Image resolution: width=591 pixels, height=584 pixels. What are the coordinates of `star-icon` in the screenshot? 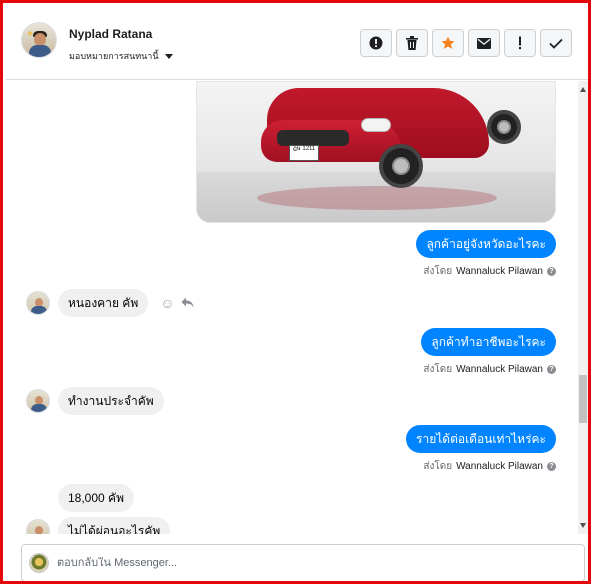 It's located at (448, 43).